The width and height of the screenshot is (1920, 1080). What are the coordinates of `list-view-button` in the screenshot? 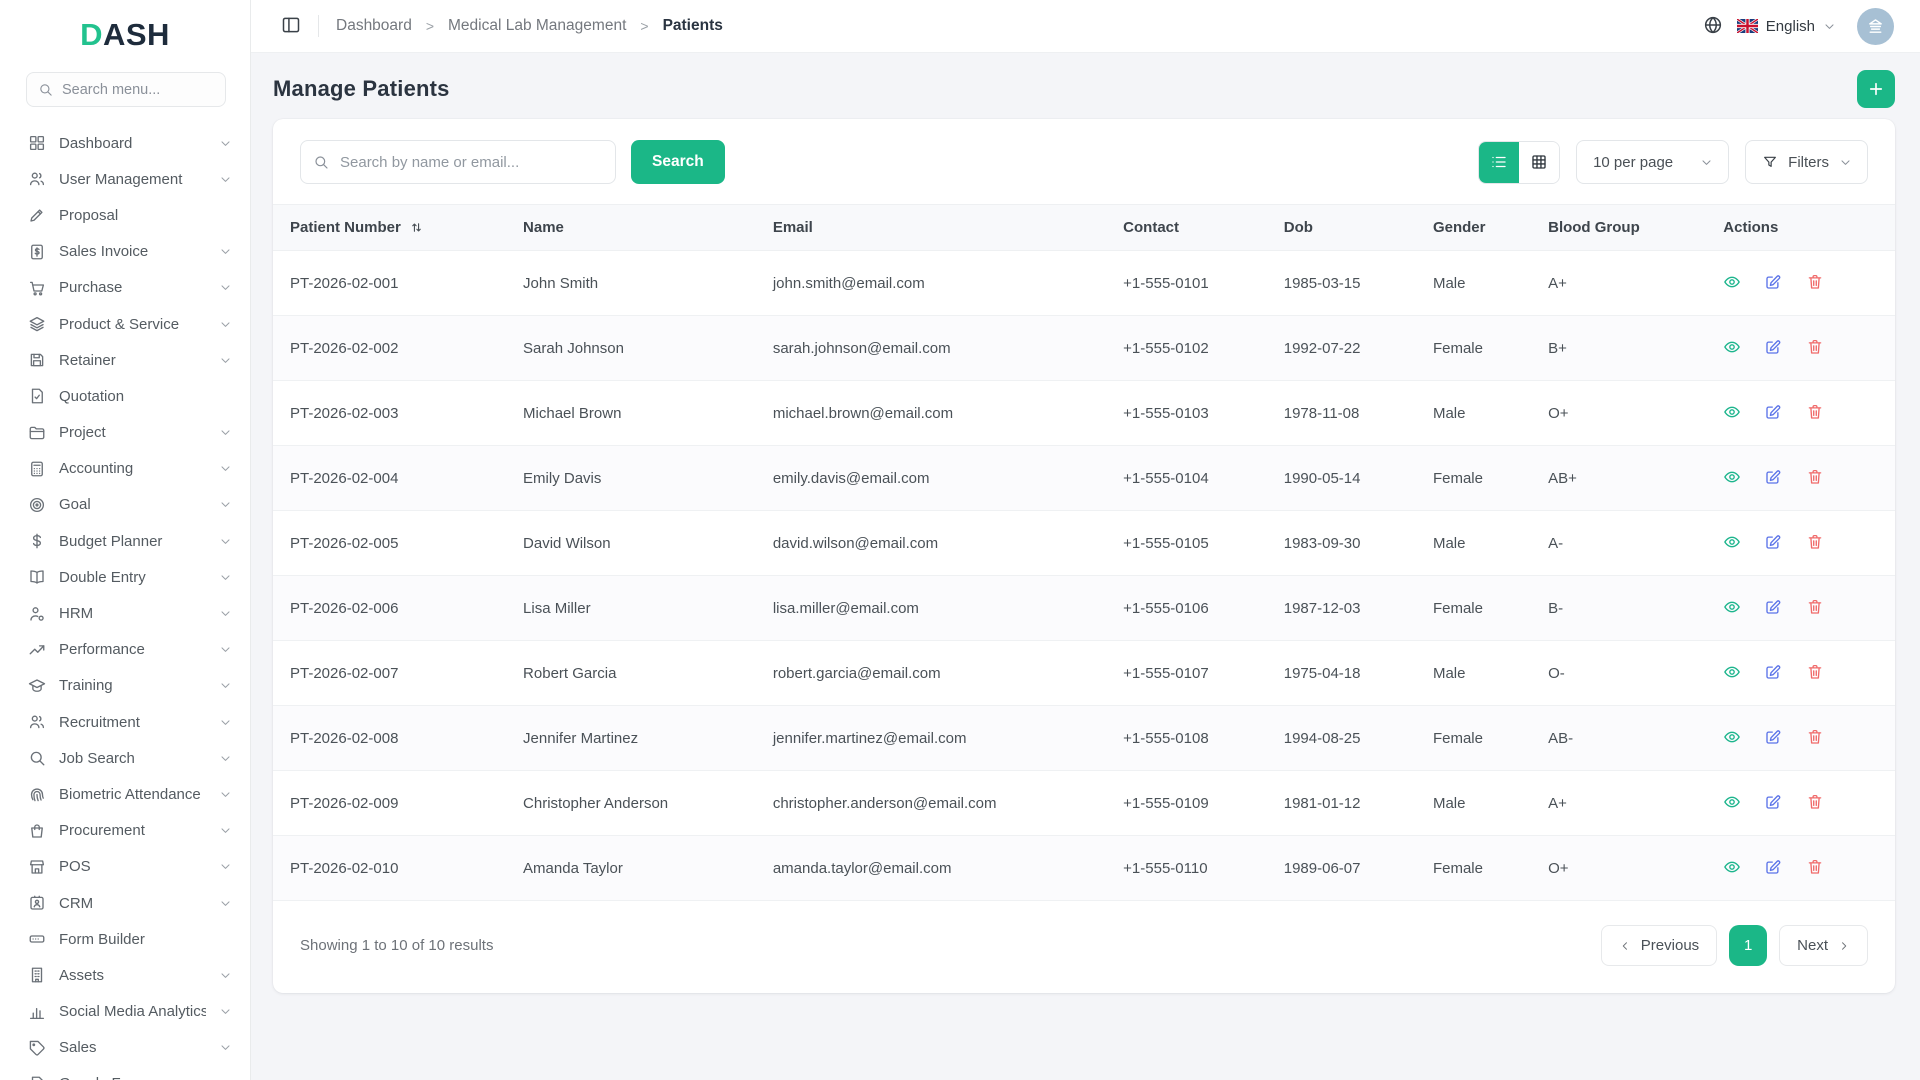 It's located at (1499, 162).